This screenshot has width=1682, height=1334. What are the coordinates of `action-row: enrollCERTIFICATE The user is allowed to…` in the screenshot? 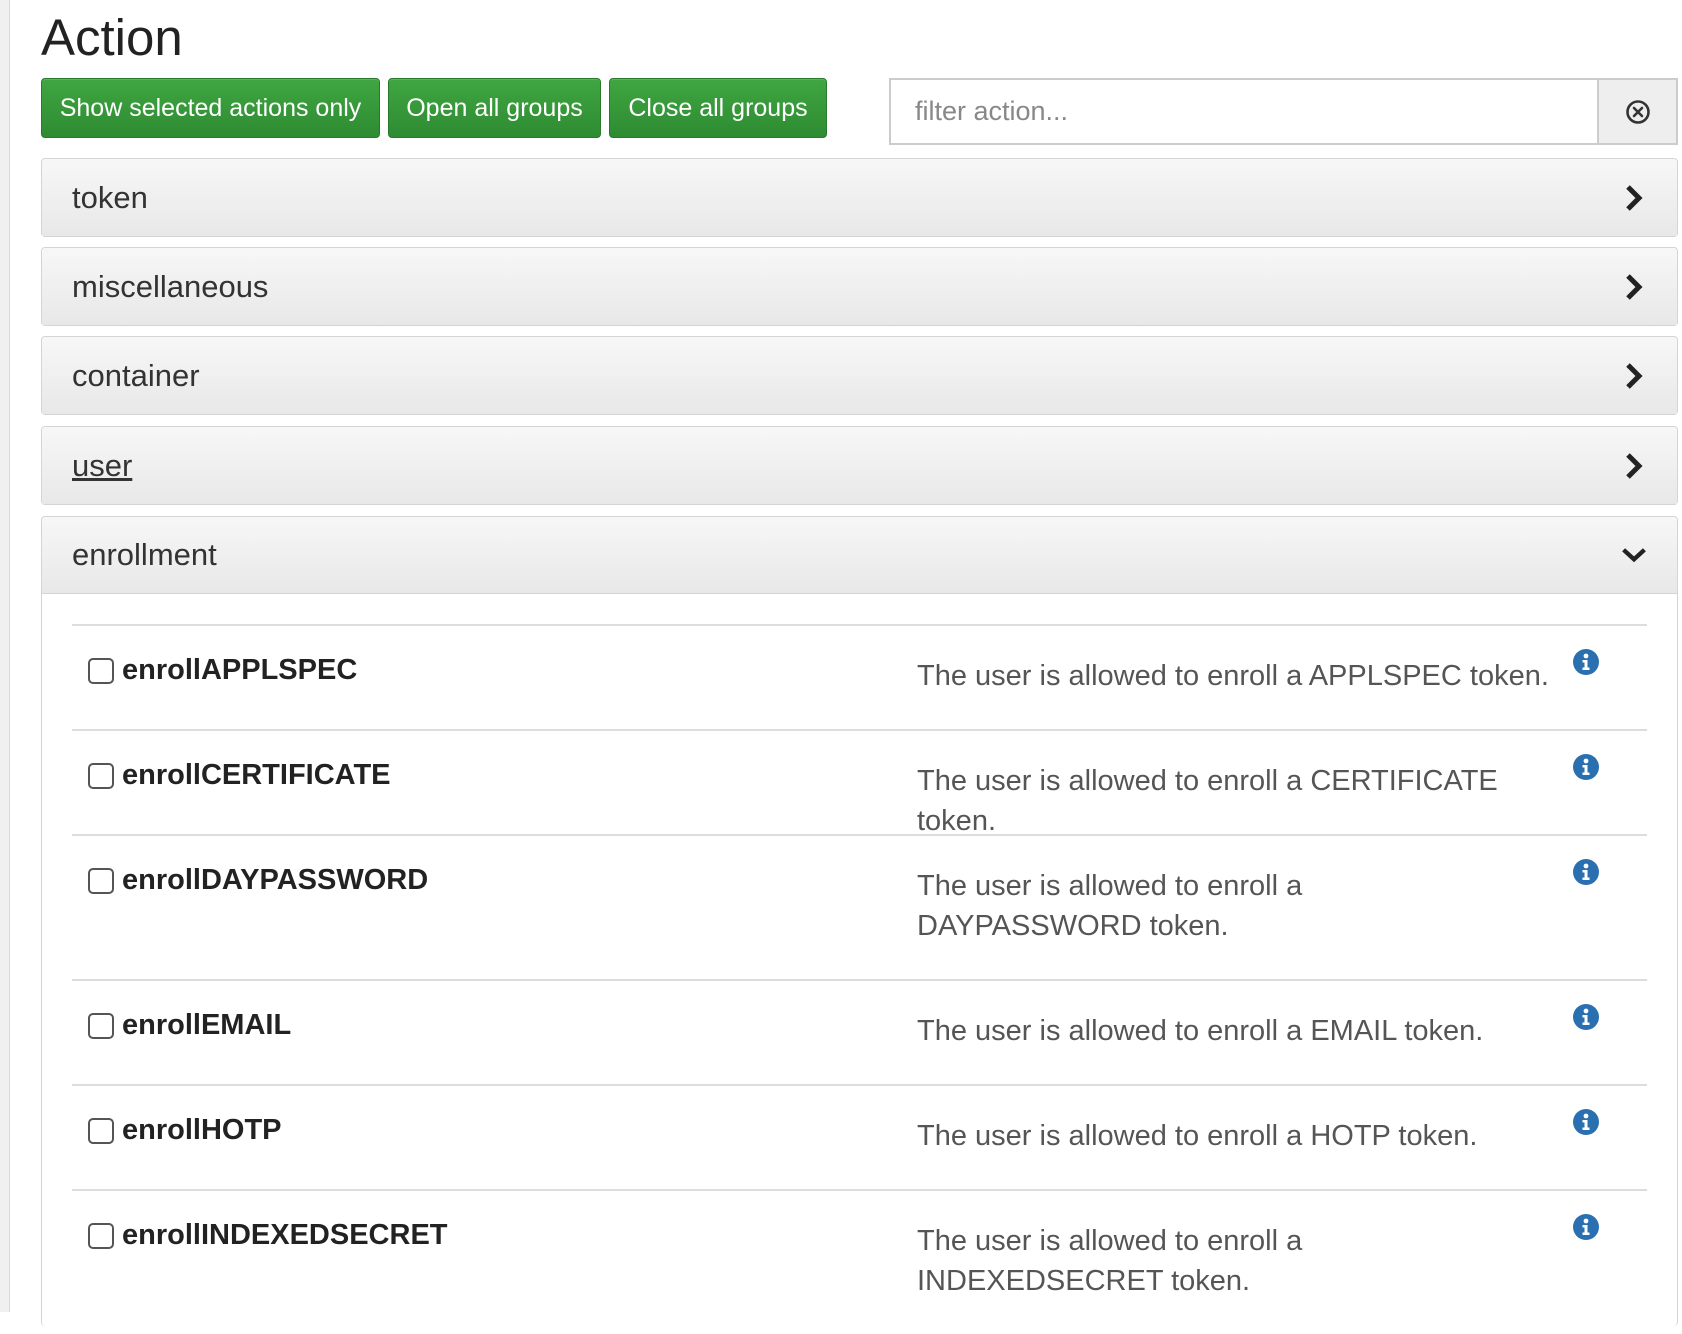 It's located at (859, 783).